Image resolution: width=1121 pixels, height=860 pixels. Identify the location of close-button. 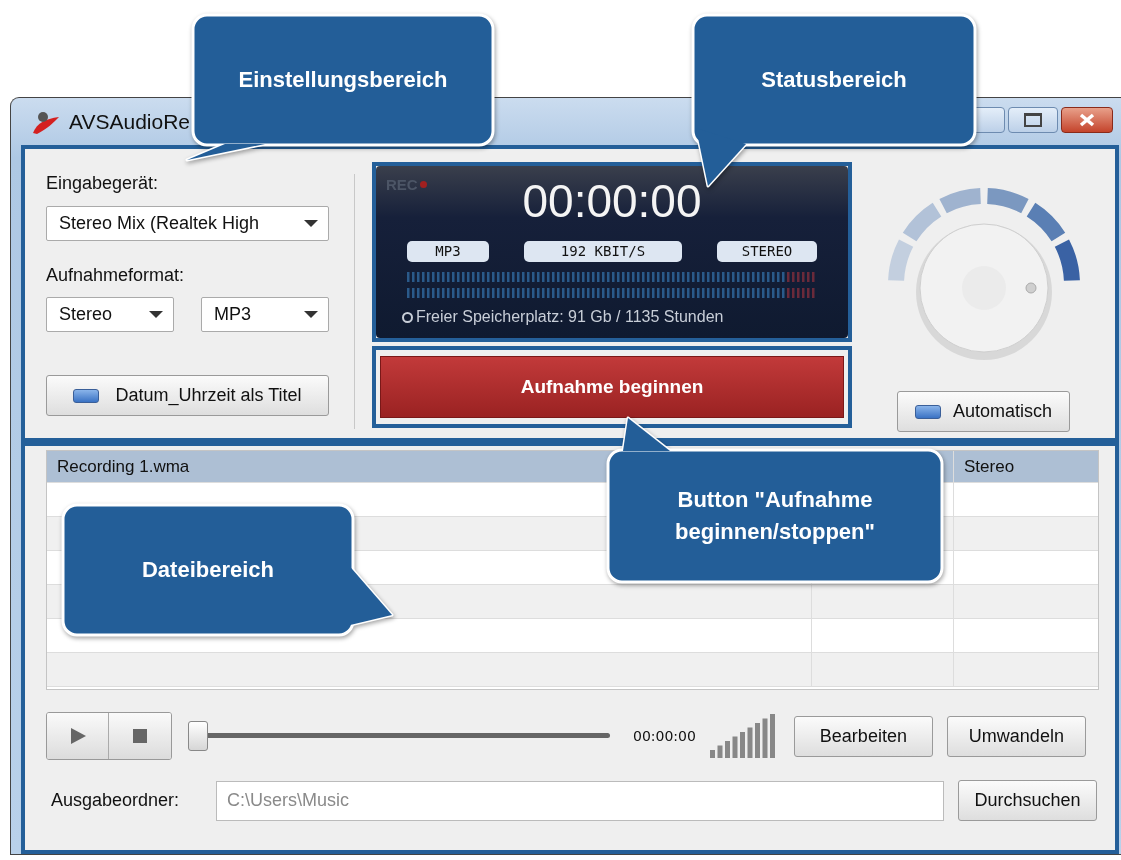
(1087, 119).